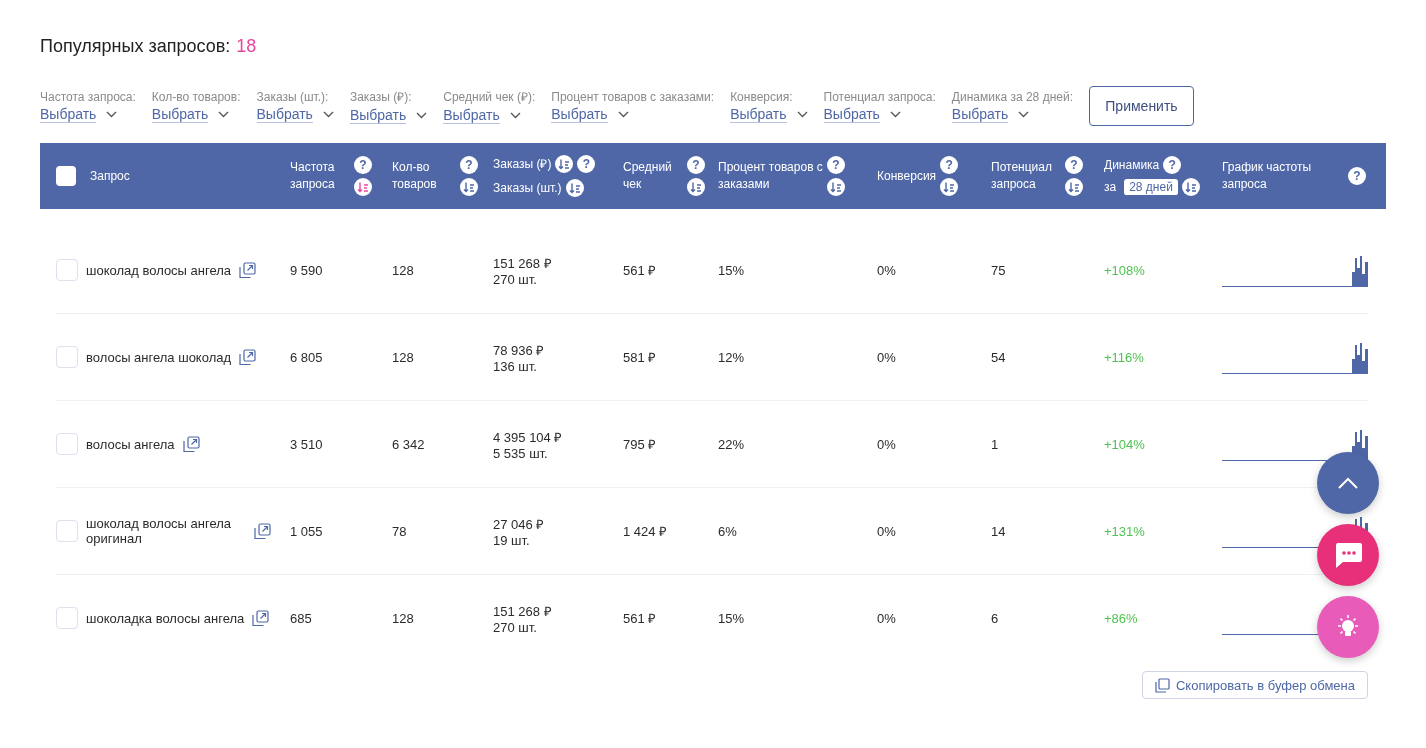 The height and width of the screenshot is (748, 1426). I want to click on table-cell-text: 685, so click(301, 618).